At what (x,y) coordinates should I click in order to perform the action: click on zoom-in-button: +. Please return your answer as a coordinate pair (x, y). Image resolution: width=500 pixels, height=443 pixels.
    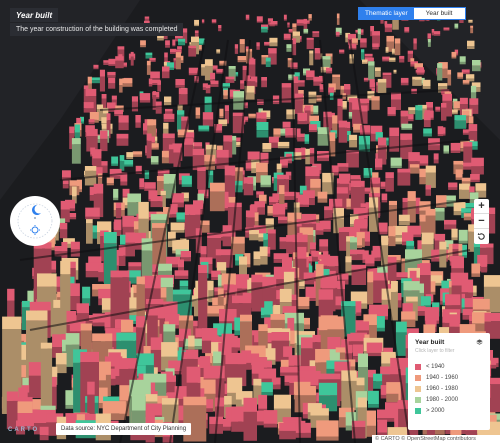
    Looking at the image, I should click on (481, 206).